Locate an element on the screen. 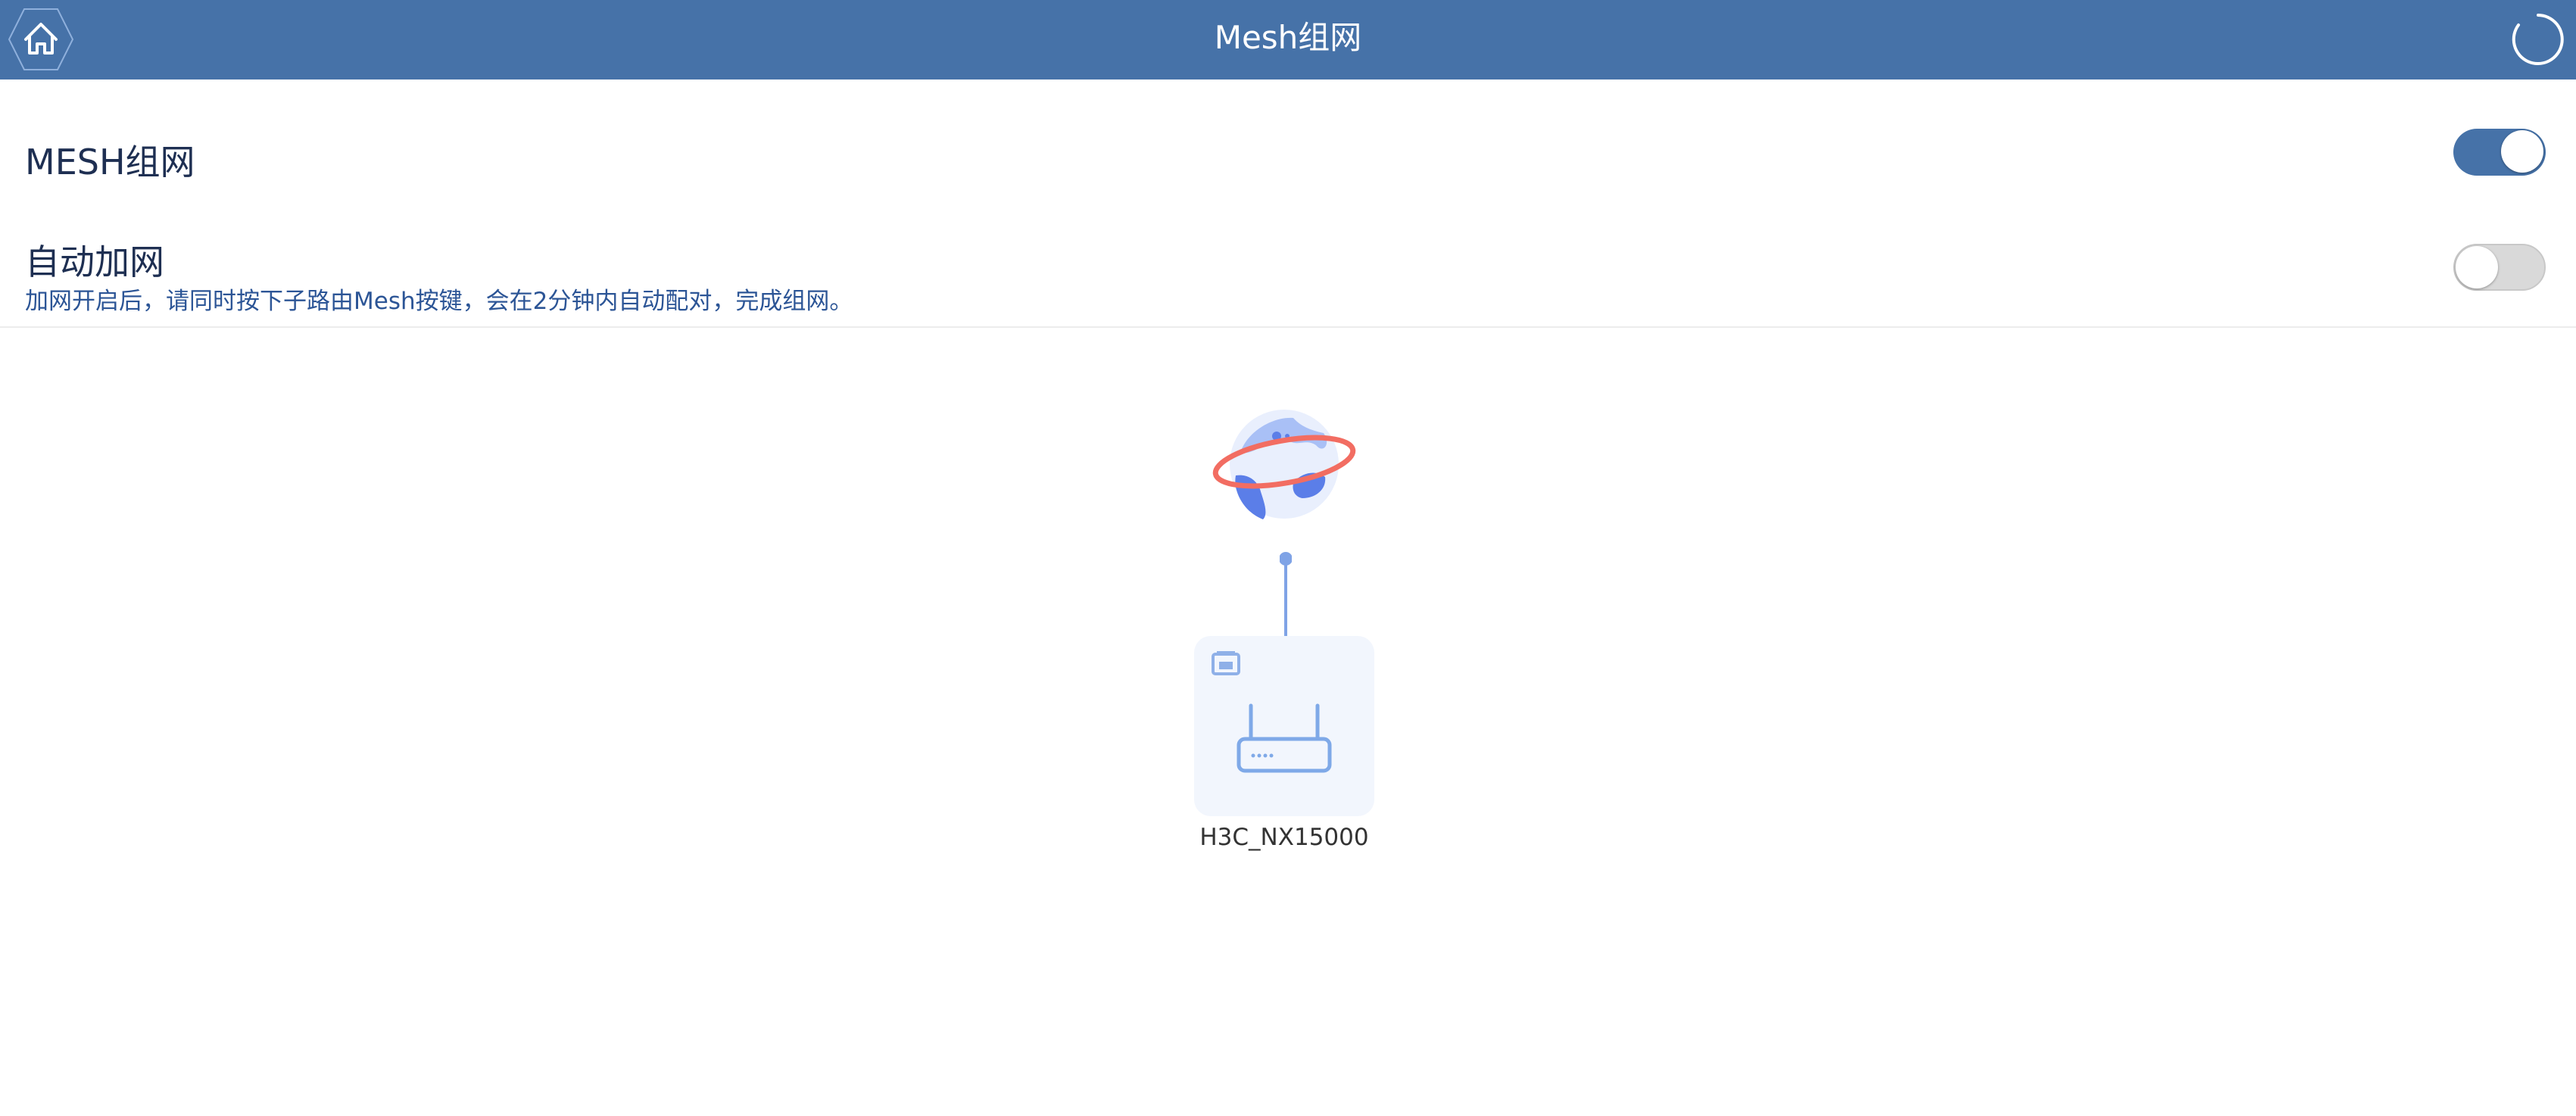 The width and height of the screenshot is (2576, 1116). refresh-button is located at coordinates (2538, 39).